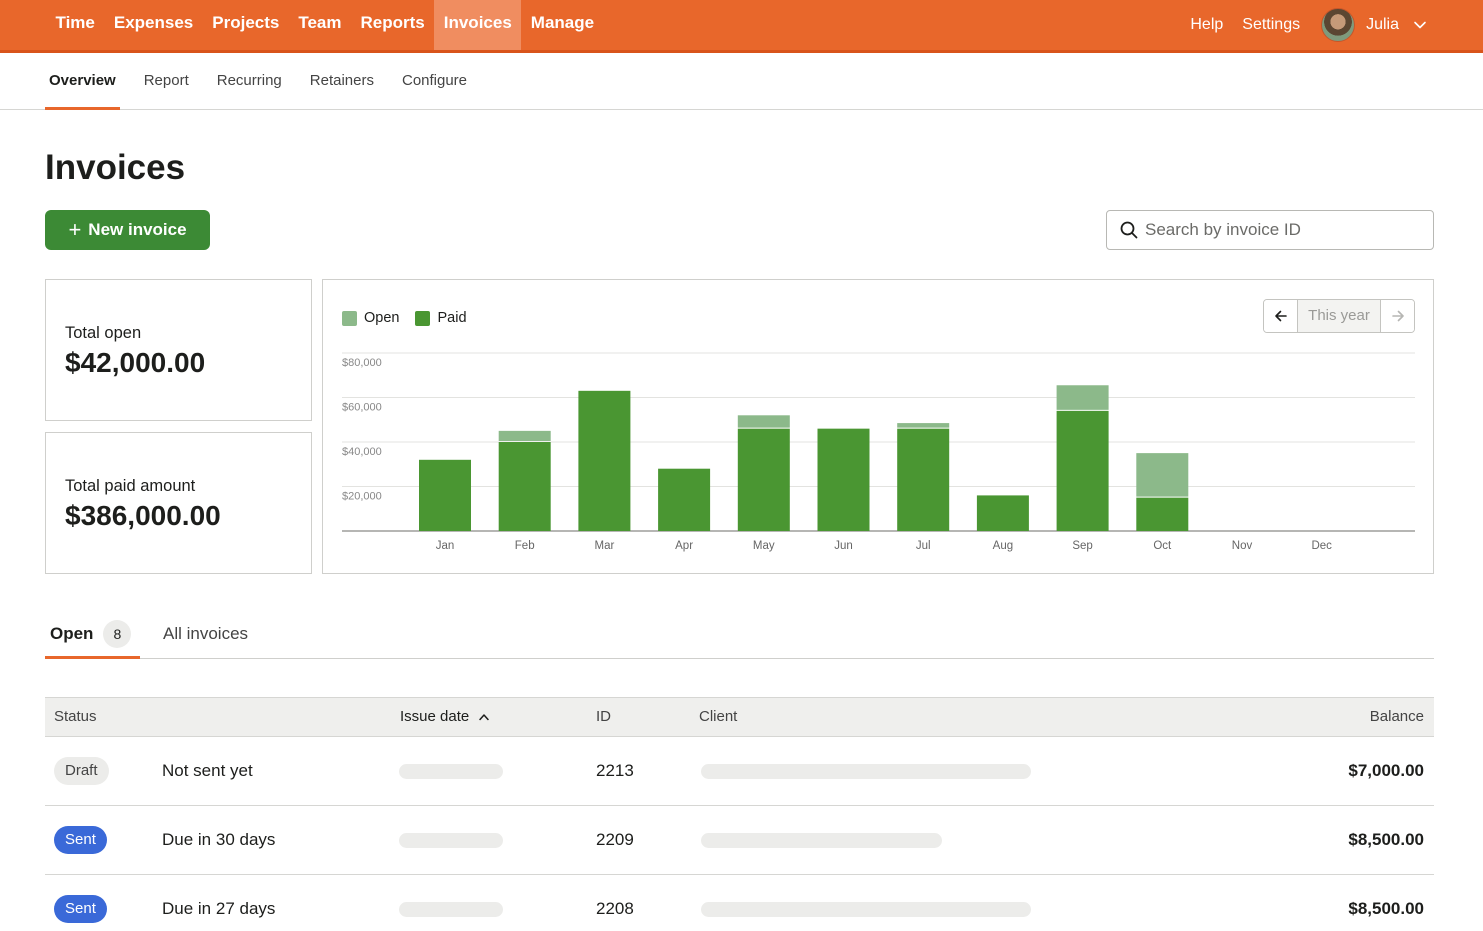 This screenshot has width=1483, height=931. Describe the element at coordinates (137, 229) in the screenshot. I see `new-invoice-label: New invoice` at that location.